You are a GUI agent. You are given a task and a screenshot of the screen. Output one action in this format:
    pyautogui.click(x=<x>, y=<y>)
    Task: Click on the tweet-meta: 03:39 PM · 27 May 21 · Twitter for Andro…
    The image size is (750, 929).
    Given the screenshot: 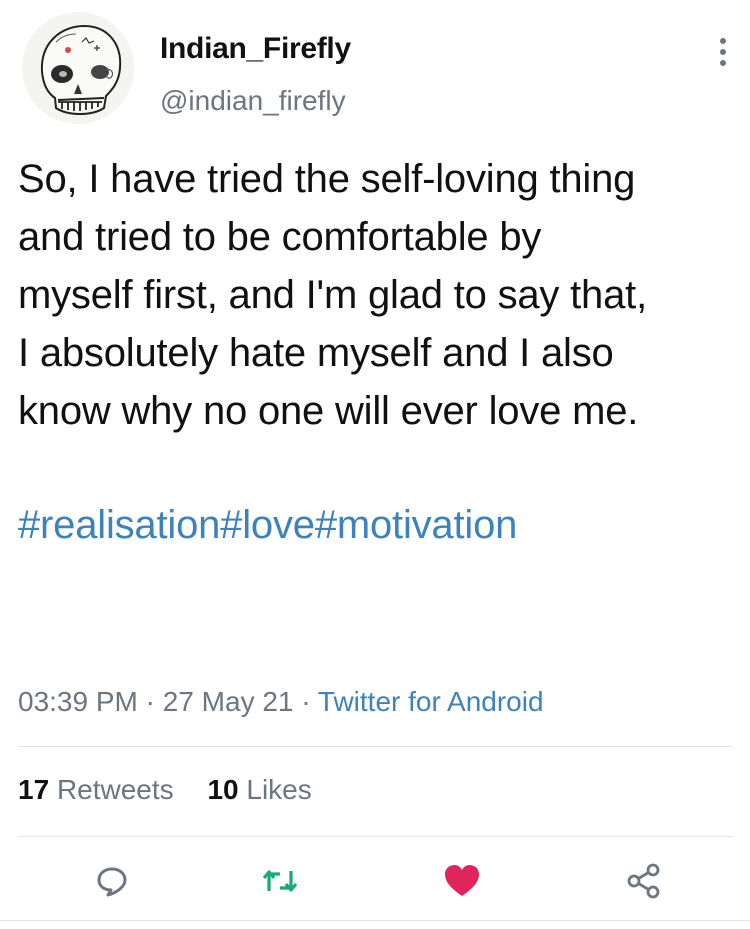 What is the action you would take?
    pyautogui.click(x=281, y=702)
    